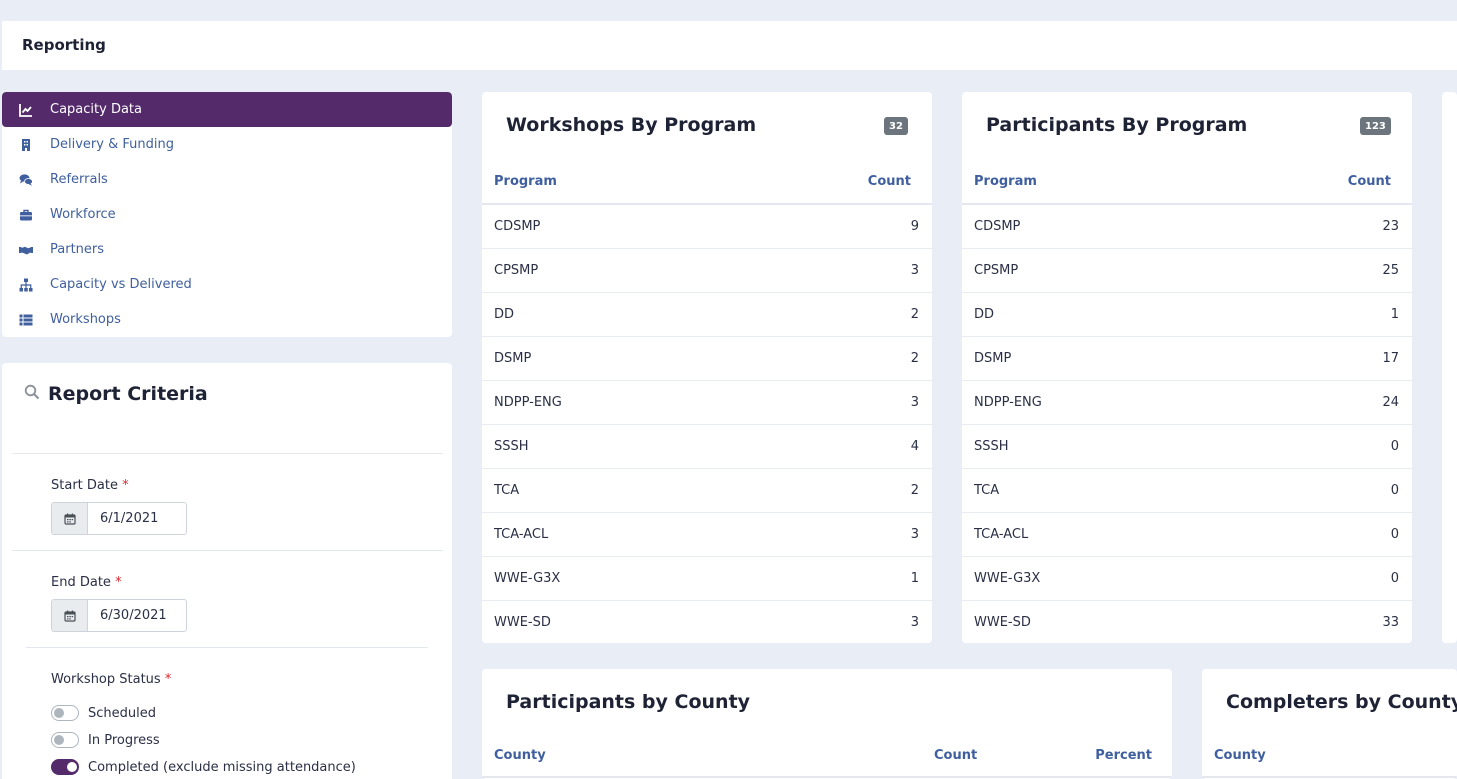 The height and width of the screenshot is (779, 1457). I want to click on in-progress-toggle, so click(65, 740).